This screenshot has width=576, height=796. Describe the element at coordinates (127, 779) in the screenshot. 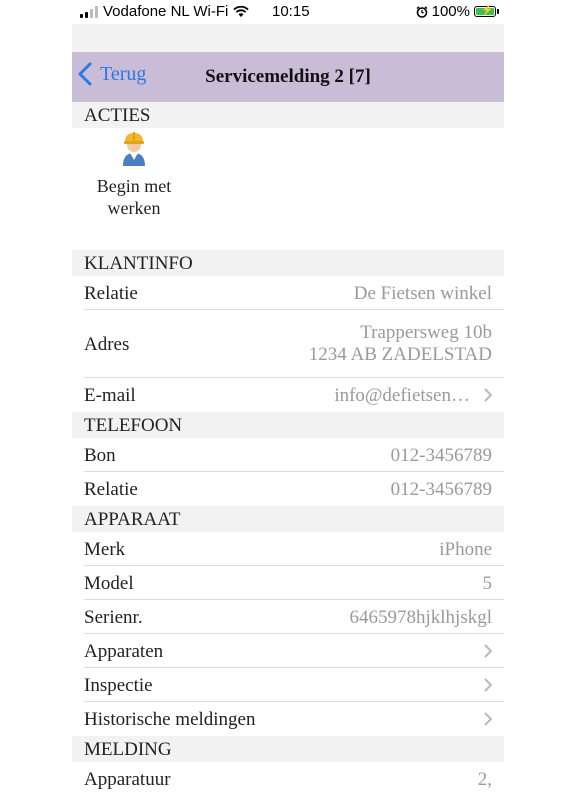

I see `row-label: Apparatuur` at that location.